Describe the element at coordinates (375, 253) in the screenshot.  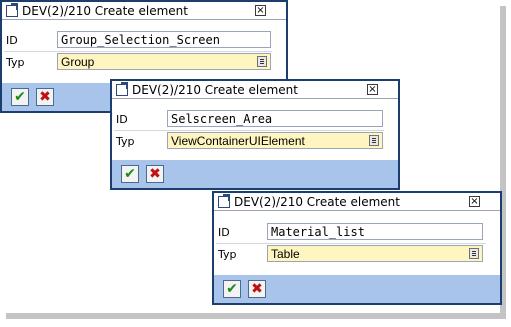
I see `typ-select: Table` at that location.